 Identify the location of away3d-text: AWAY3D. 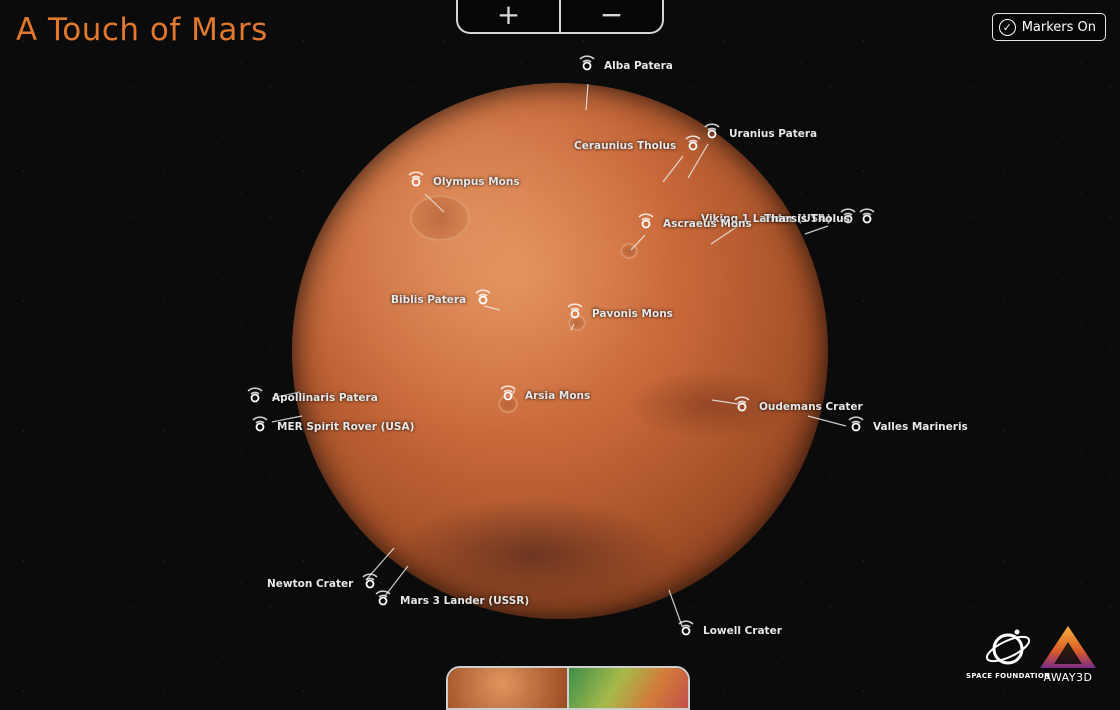
(1068, 677).